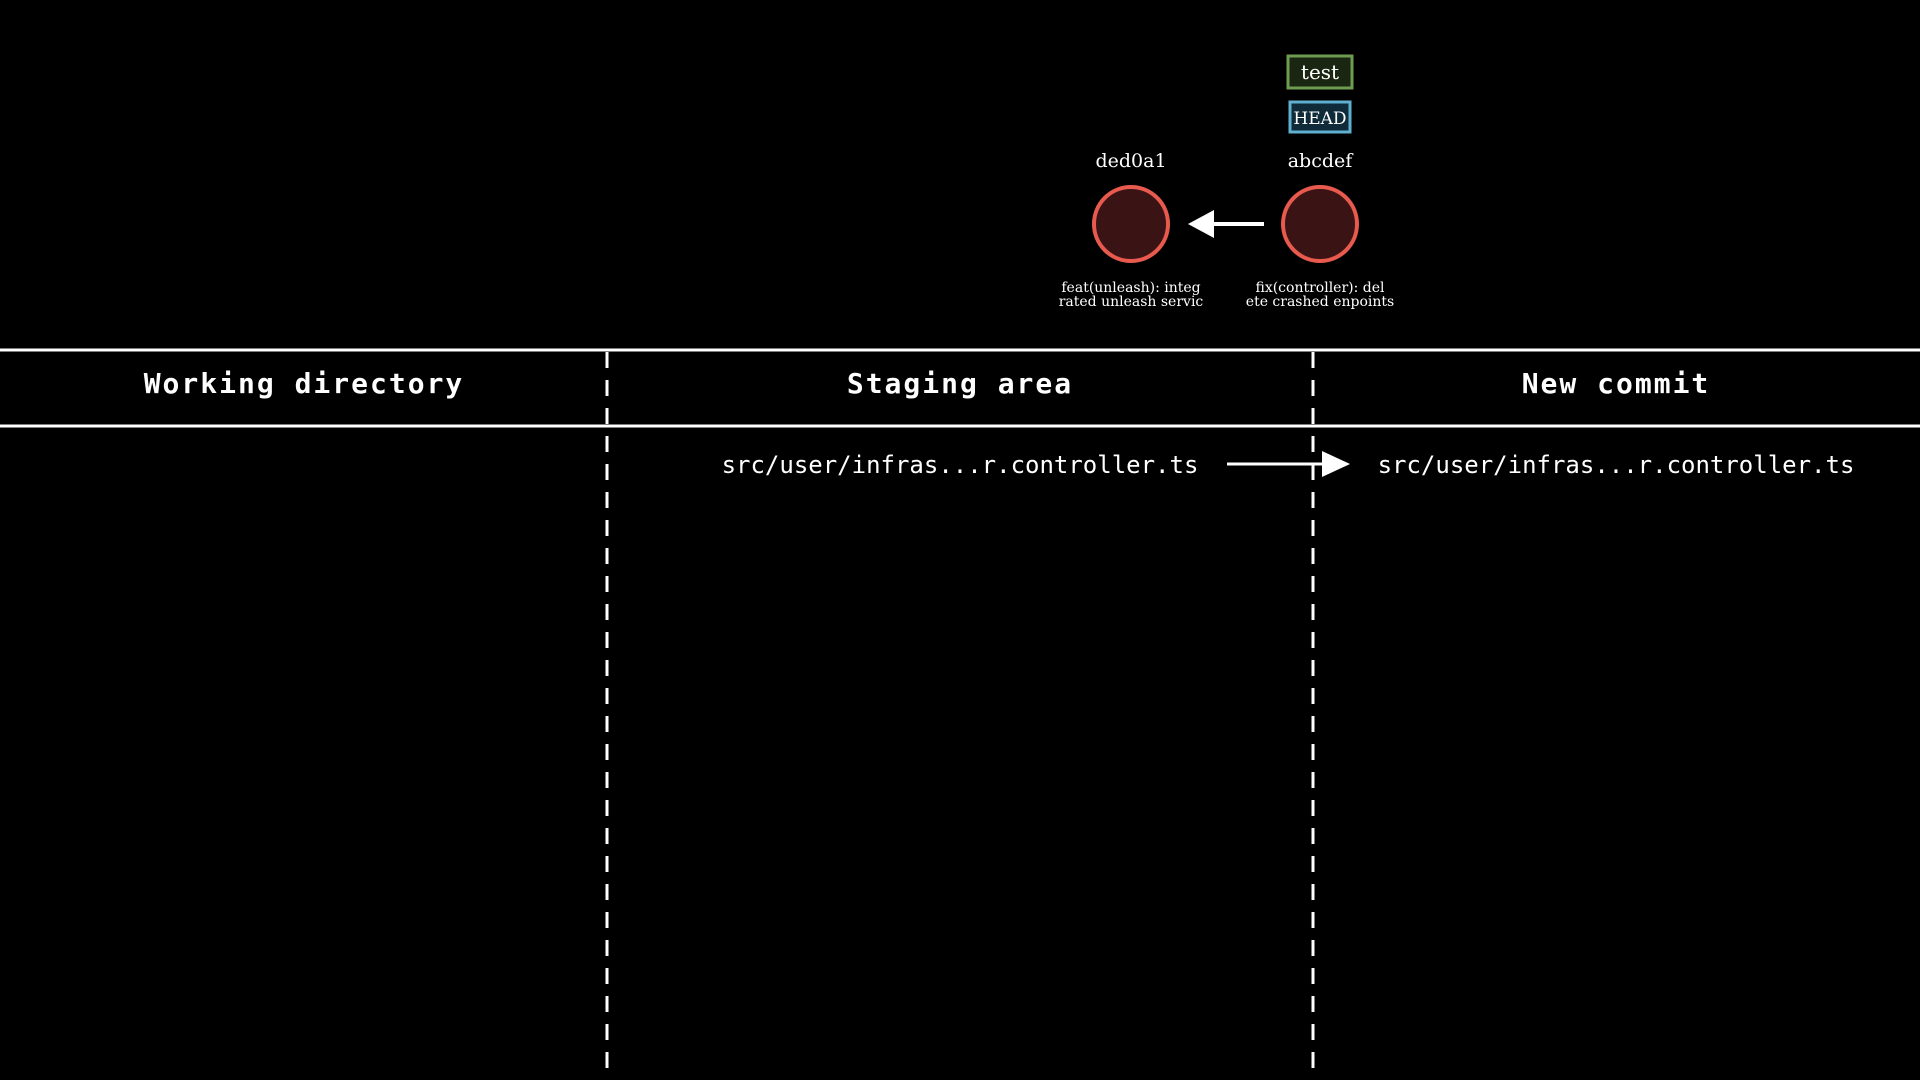  Describe the element at coordinates (1226, 224) in the screenshot. I see `parent-arrow` at that location.